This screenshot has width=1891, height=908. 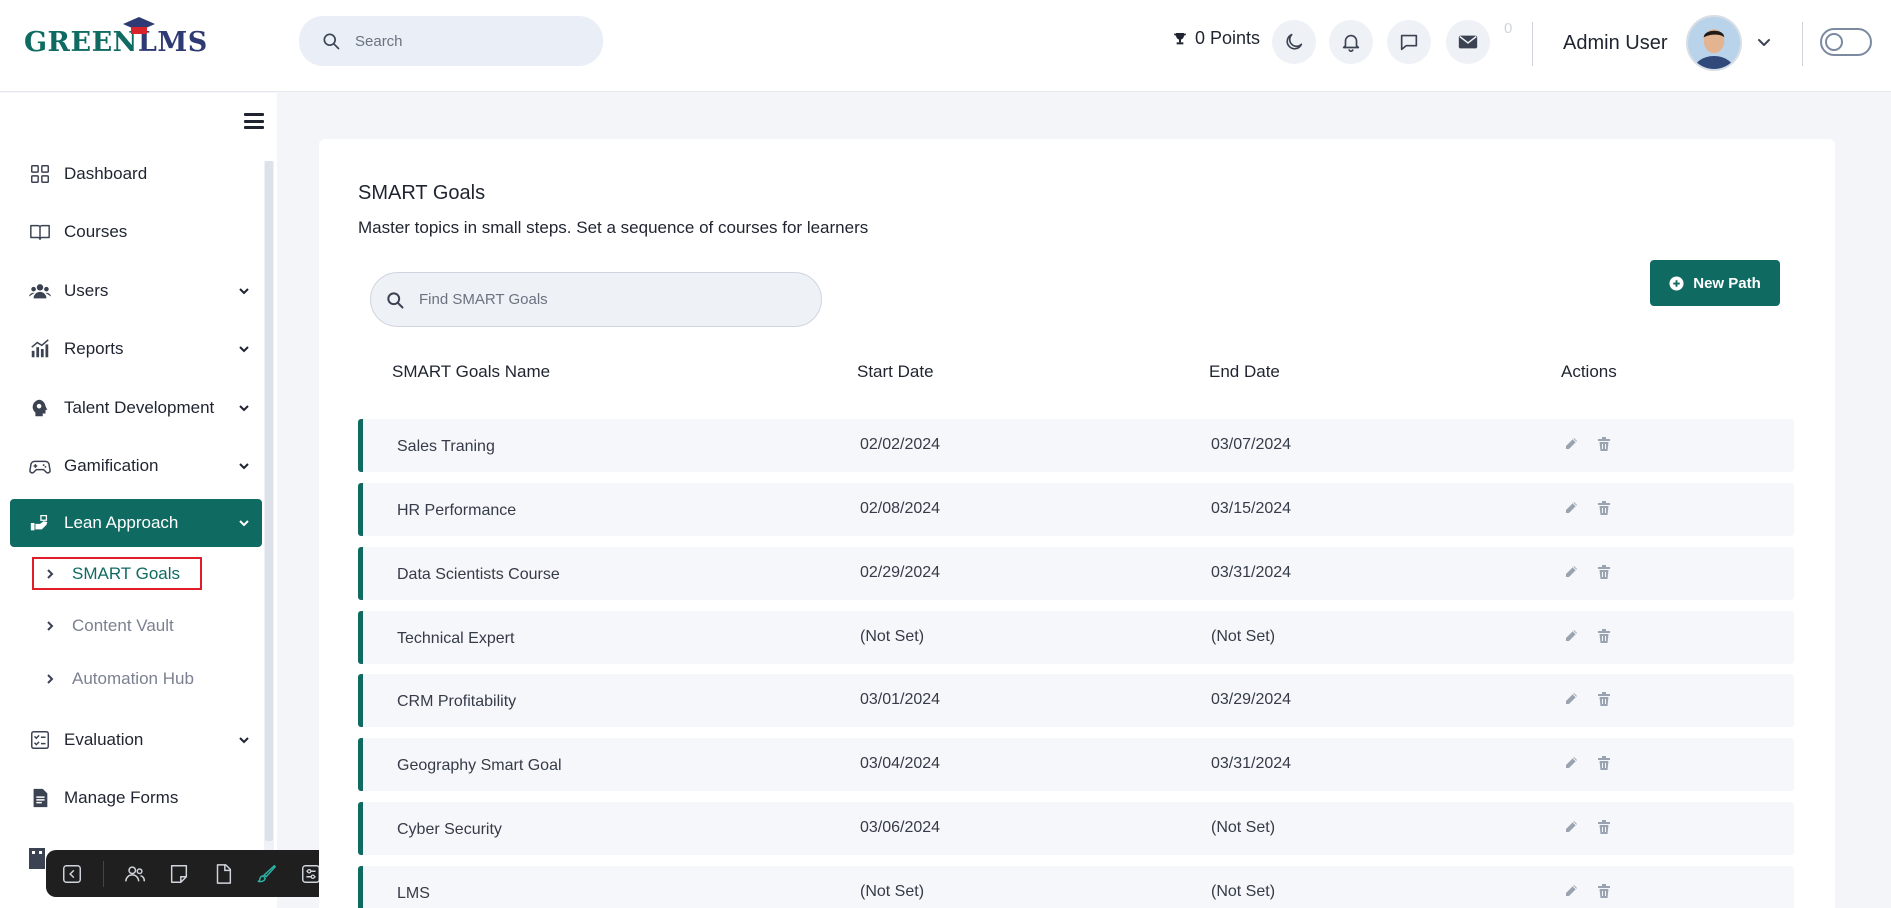 I want to click on sidebar-item-courses: Courses, so click(x=136, y=232).